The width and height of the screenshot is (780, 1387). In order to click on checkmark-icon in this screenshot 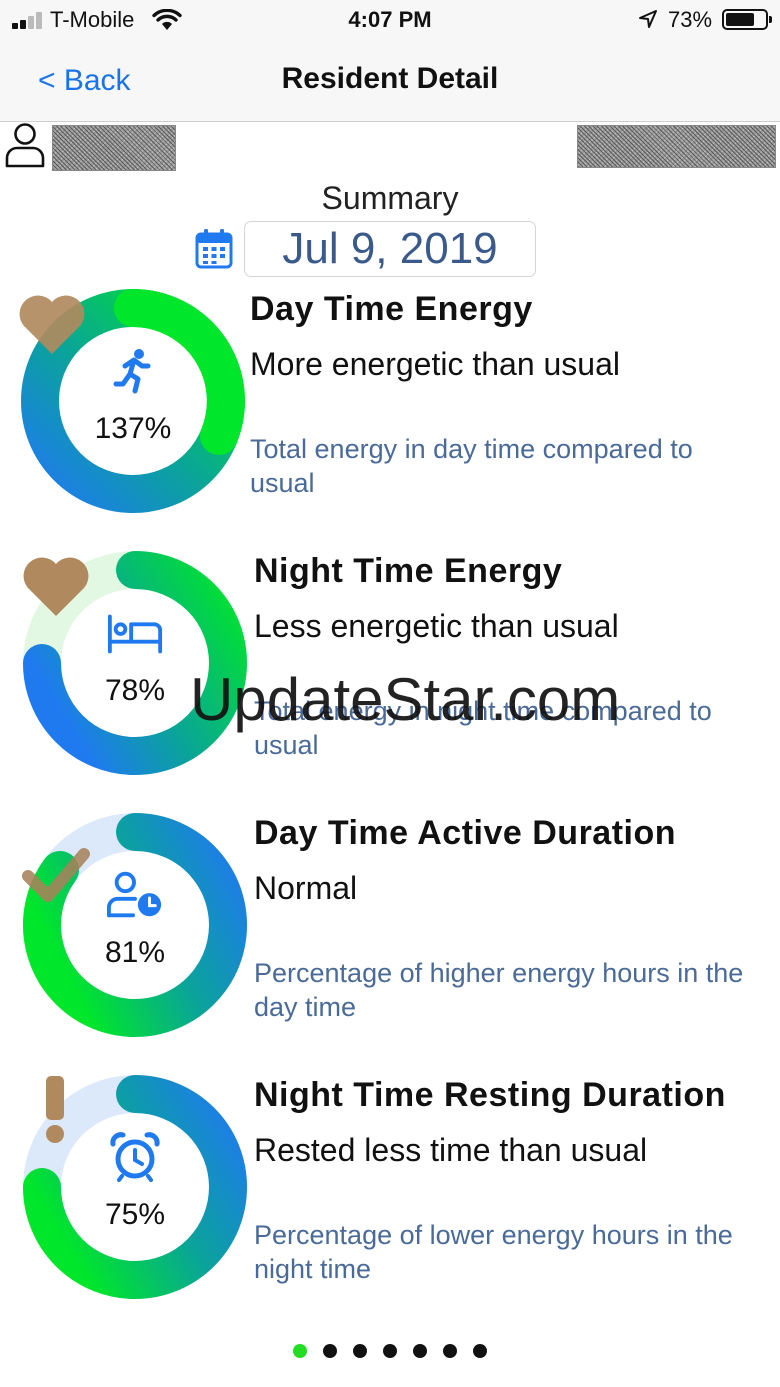, I will do `click(56, 875)`.